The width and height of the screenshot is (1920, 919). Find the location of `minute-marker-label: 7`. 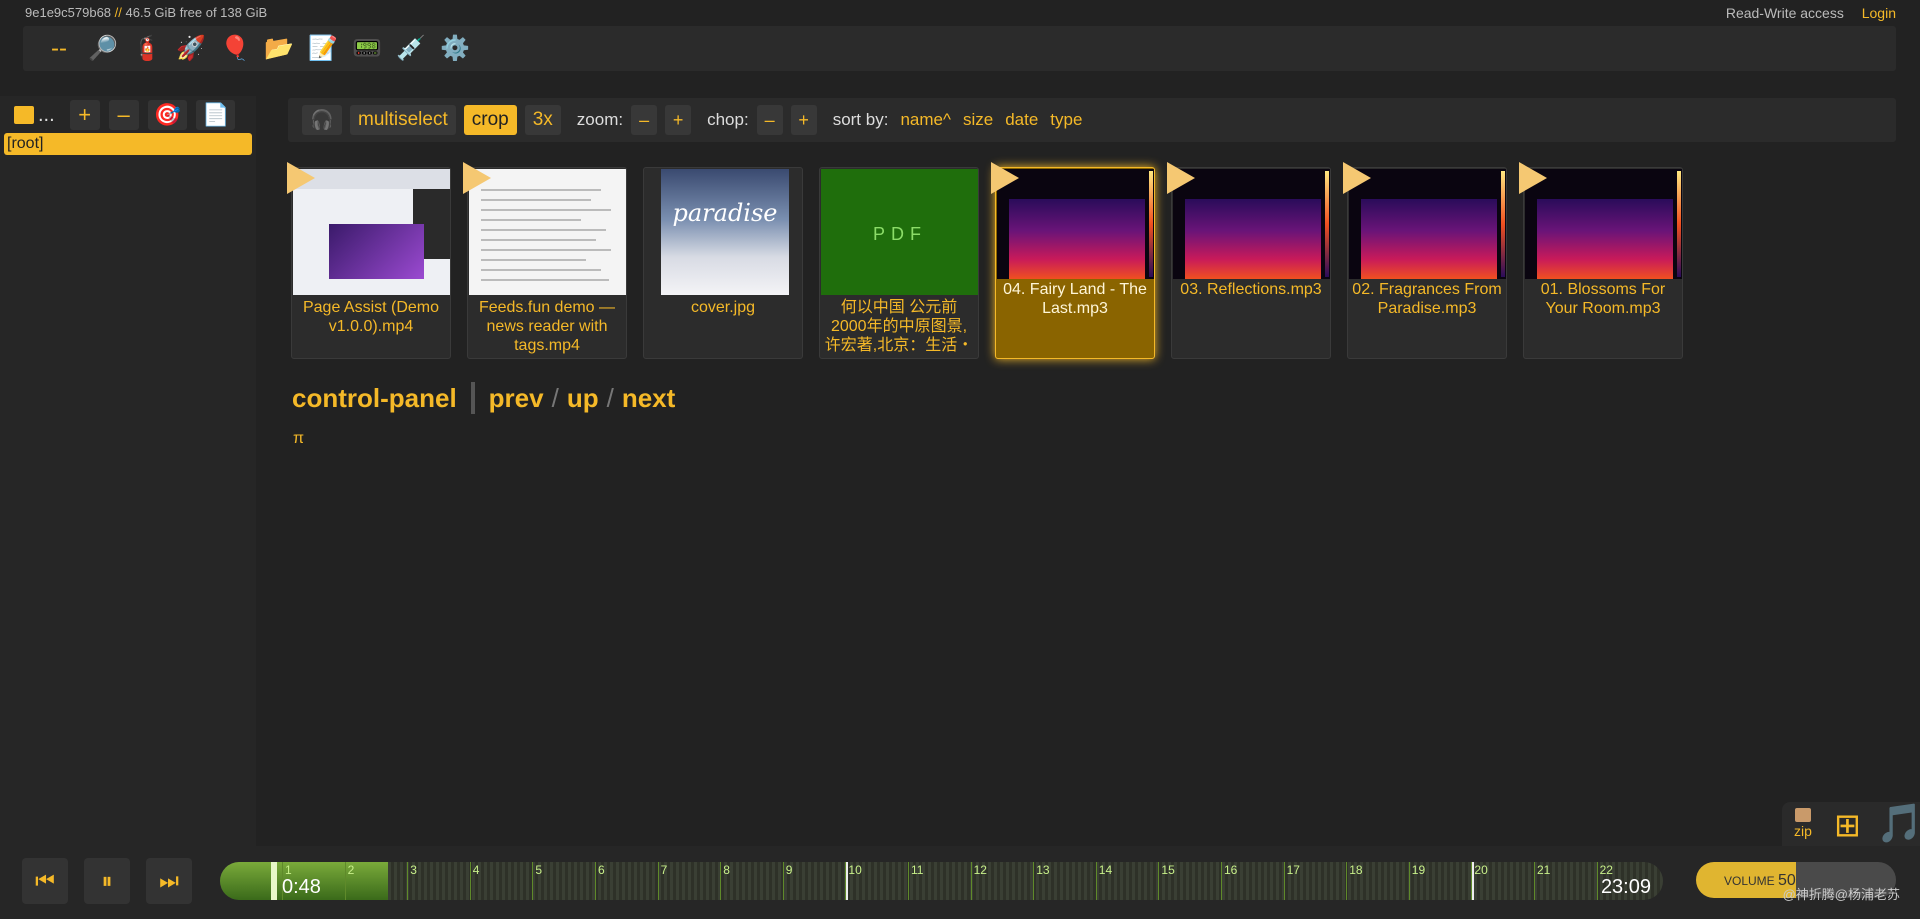

minute-marker-label: 7 is located at coordinates (664, 870).